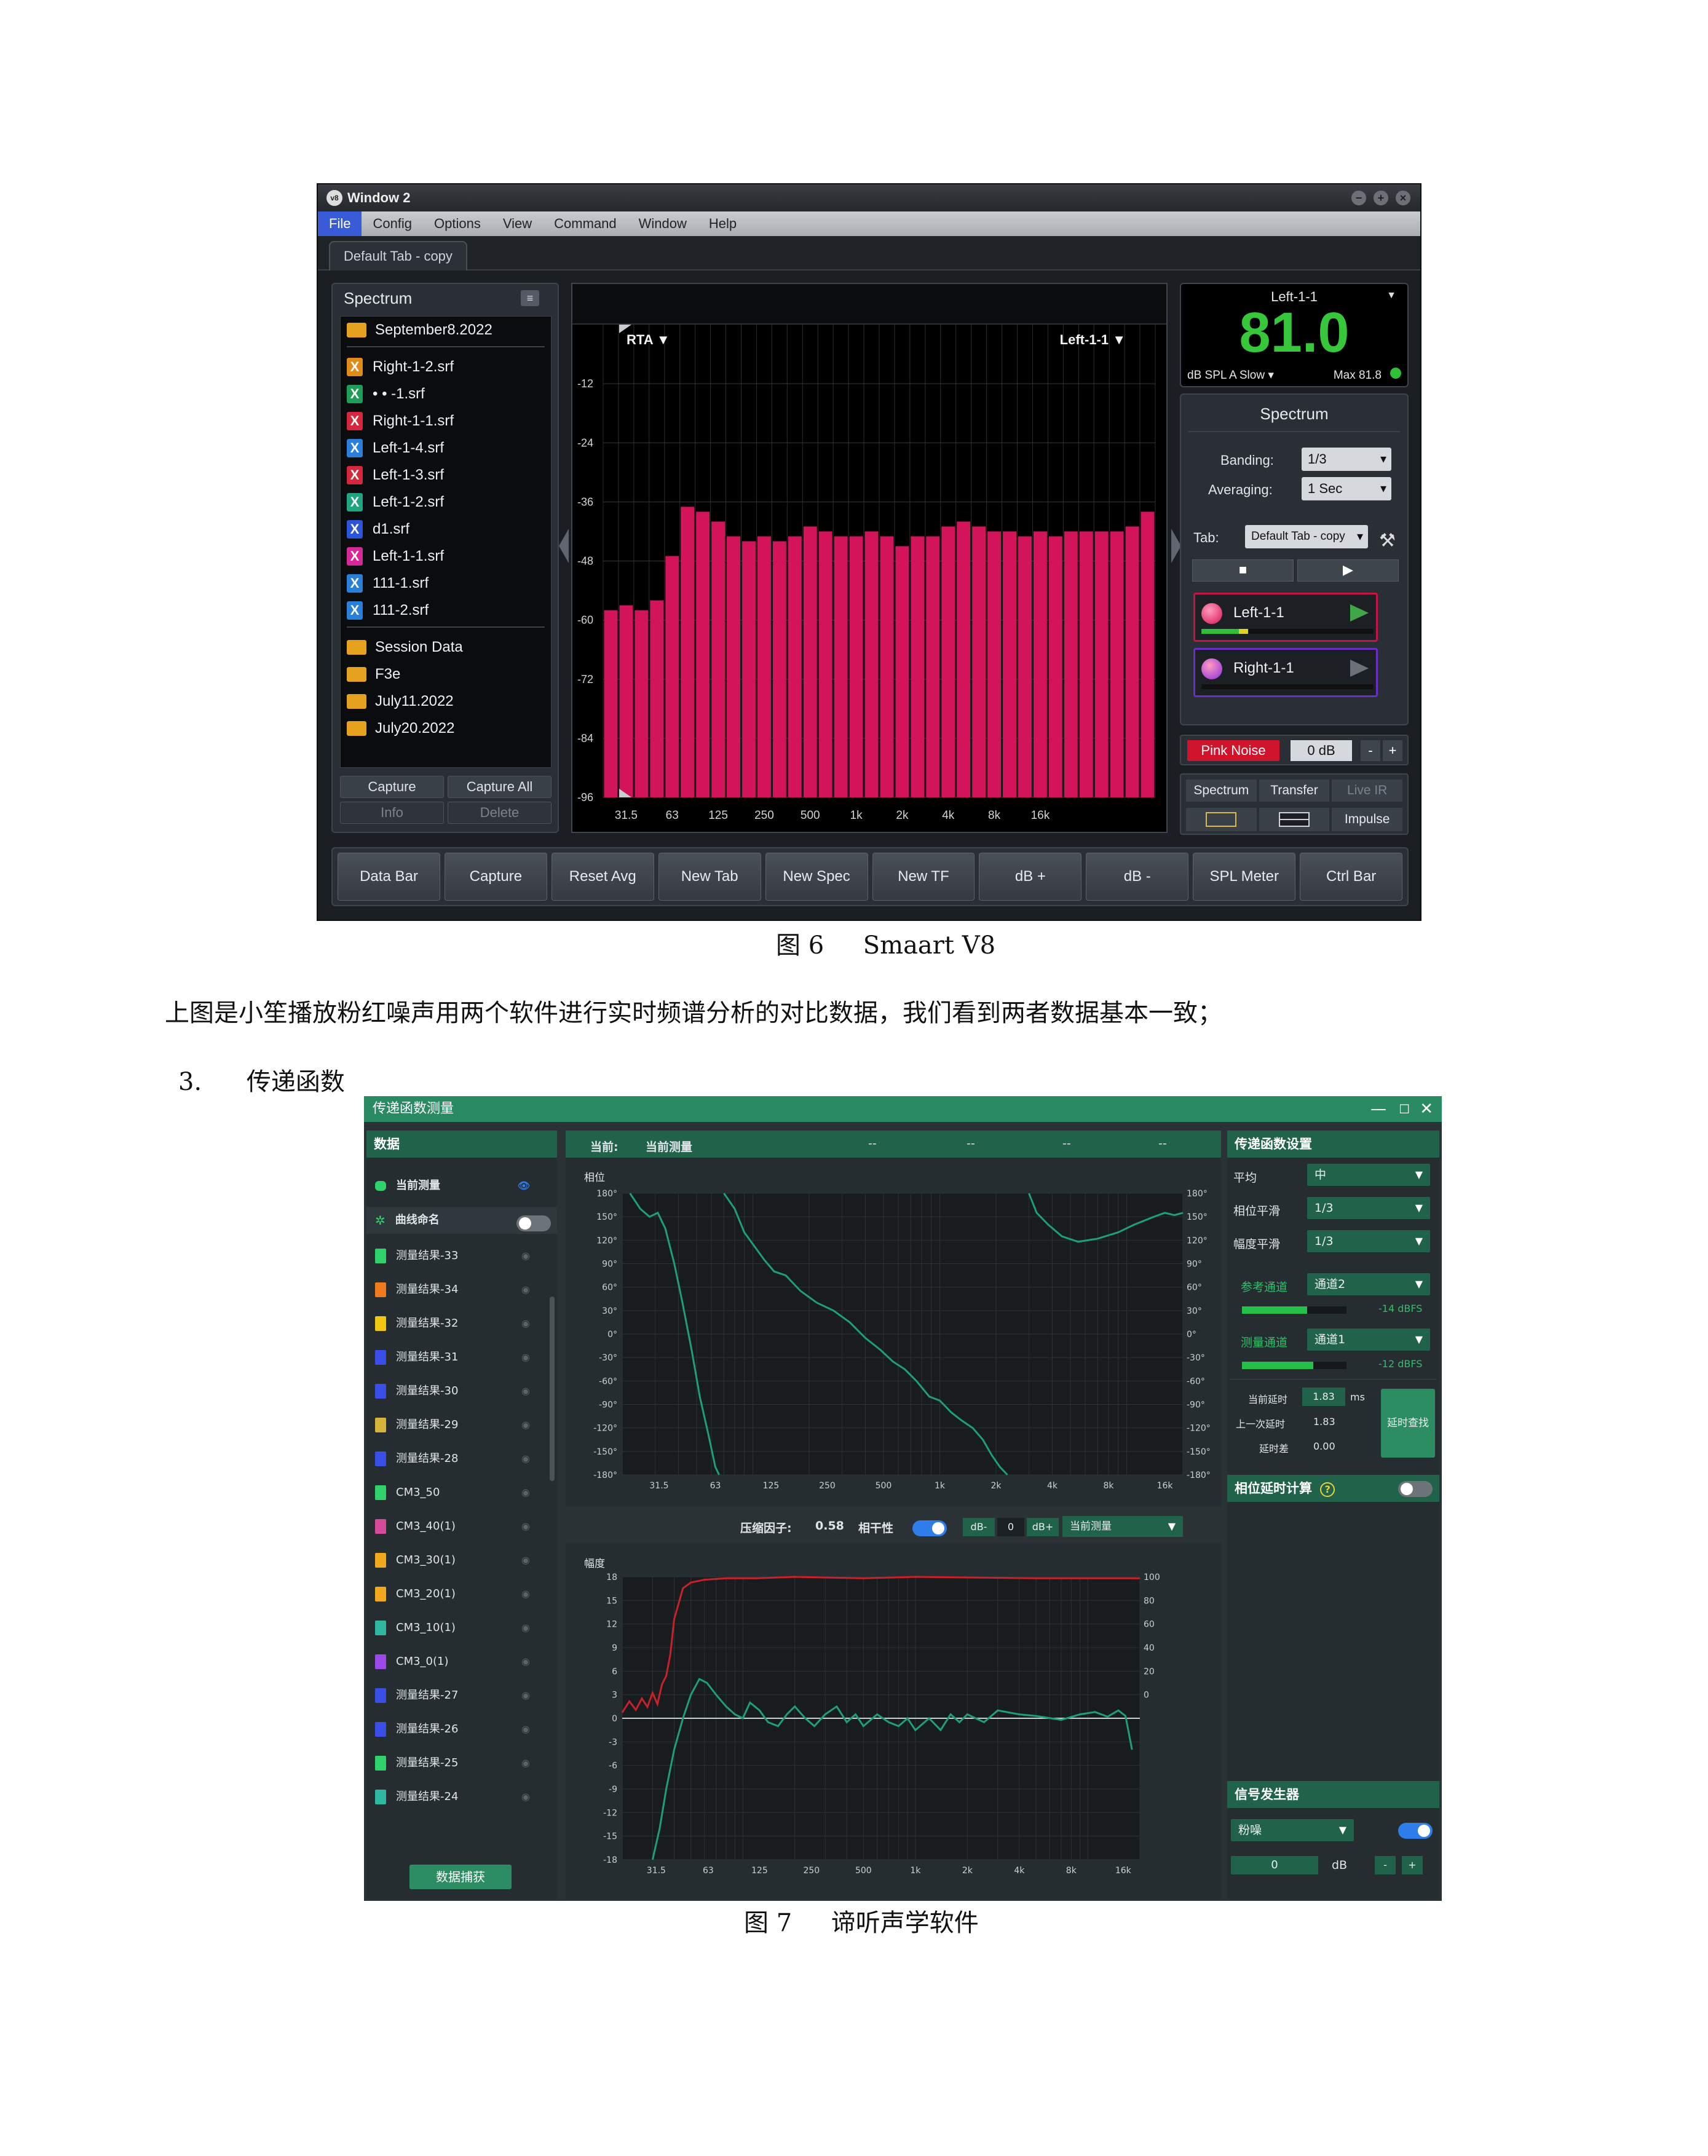 The image size is (1708, 2156). Describe the element at coordinates (463, 1763) in the screenshot. I see `measurement-list-item: 测量结果-25 ◉` at that location.